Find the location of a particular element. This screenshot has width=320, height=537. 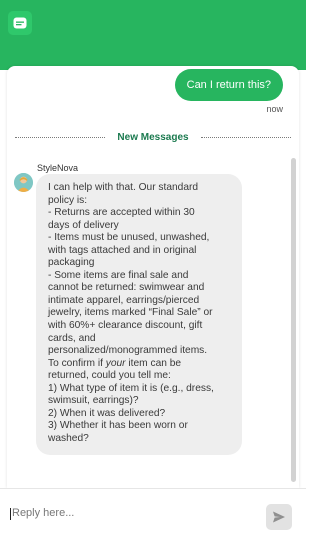

bot-message-line: personalized/monogrammed items. is located at coordinates (128, 351).